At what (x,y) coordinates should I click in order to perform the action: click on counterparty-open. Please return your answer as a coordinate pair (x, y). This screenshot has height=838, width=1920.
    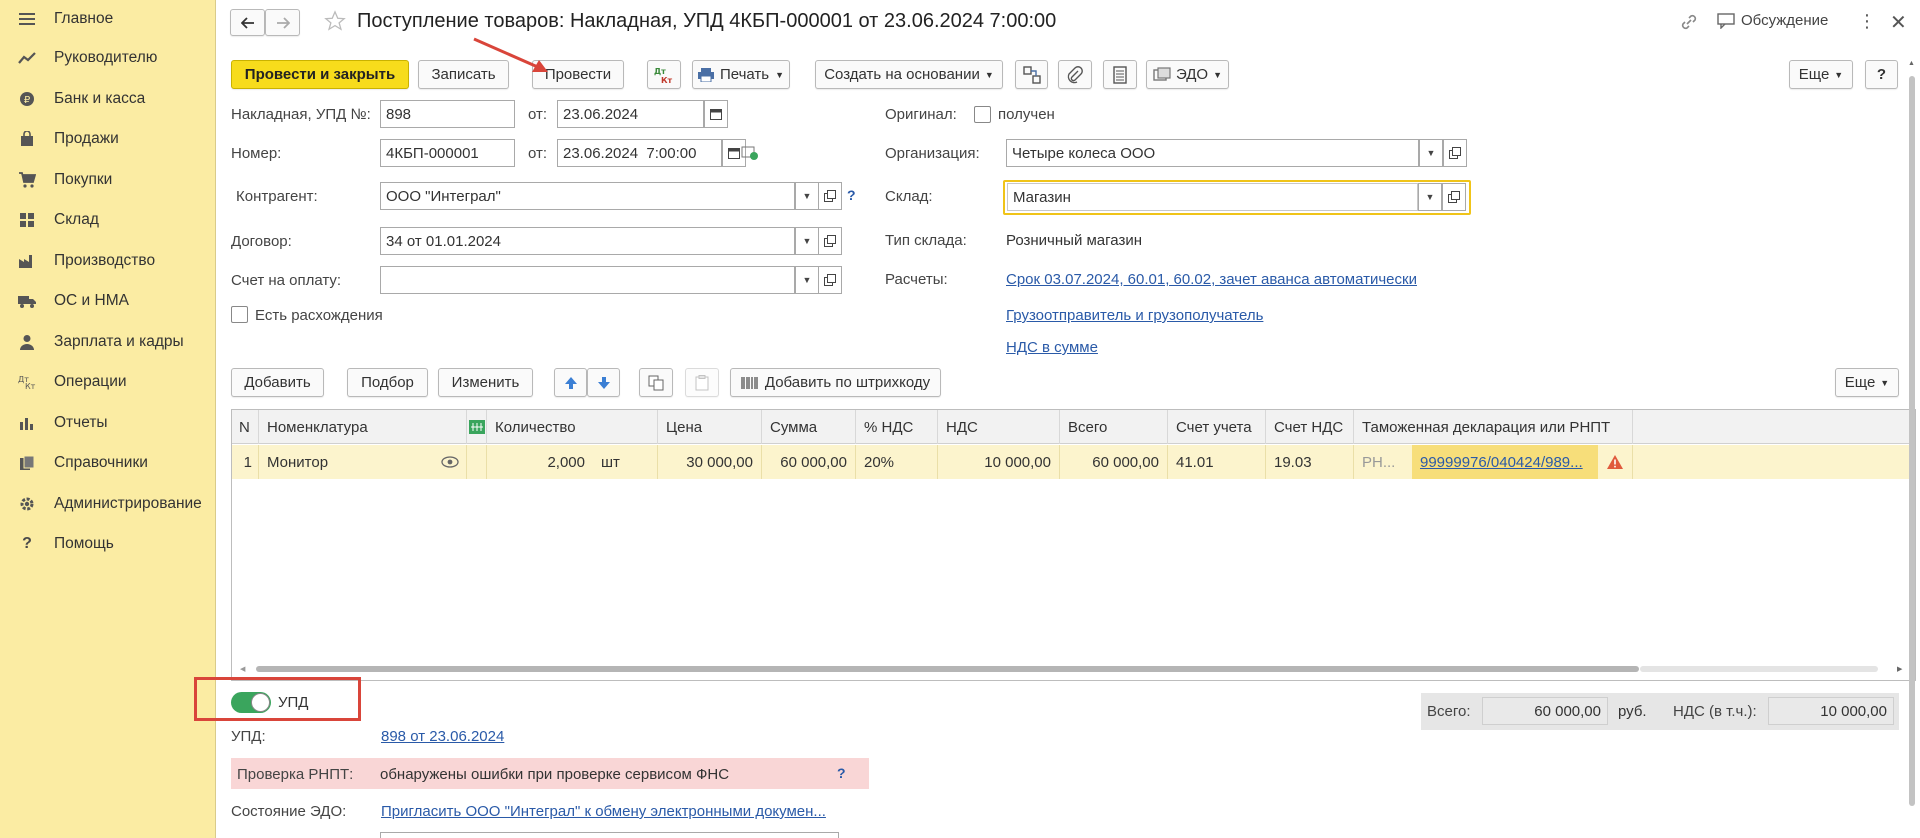
    Looking at the image, I should click on (830, 196).